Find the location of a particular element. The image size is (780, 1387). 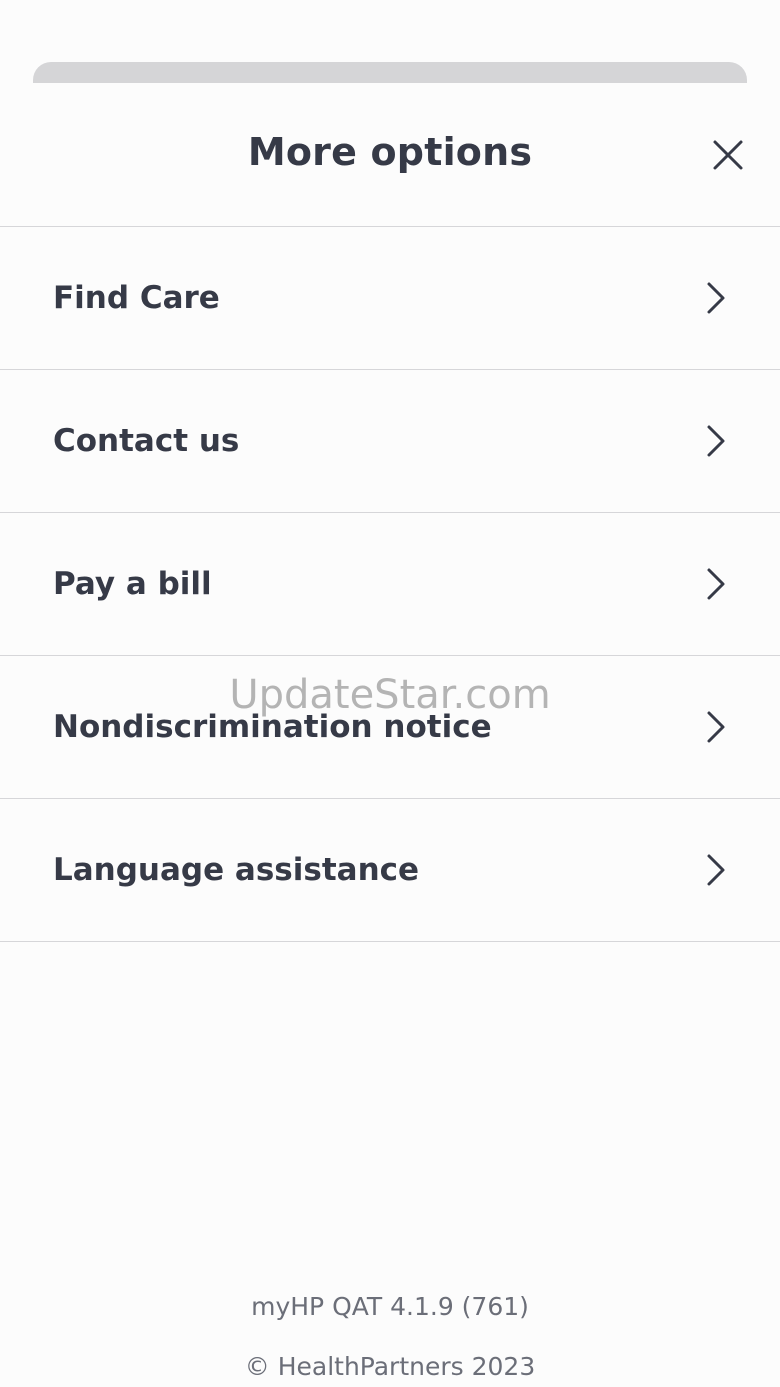

sheet-header: More options is located at coordinates (390, 155).